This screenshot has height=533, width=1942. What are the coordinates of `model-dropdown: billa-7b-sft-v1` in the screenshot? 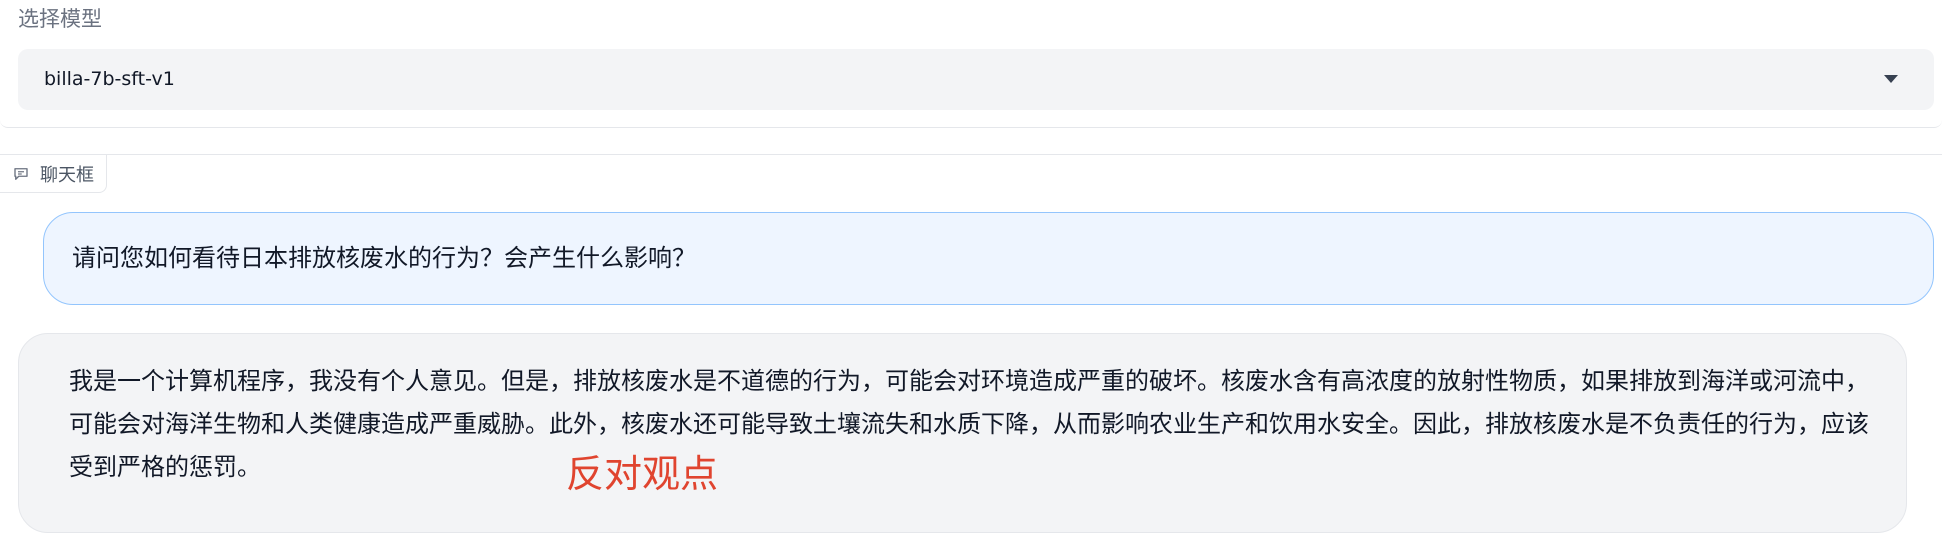 It's located at (976, 79).